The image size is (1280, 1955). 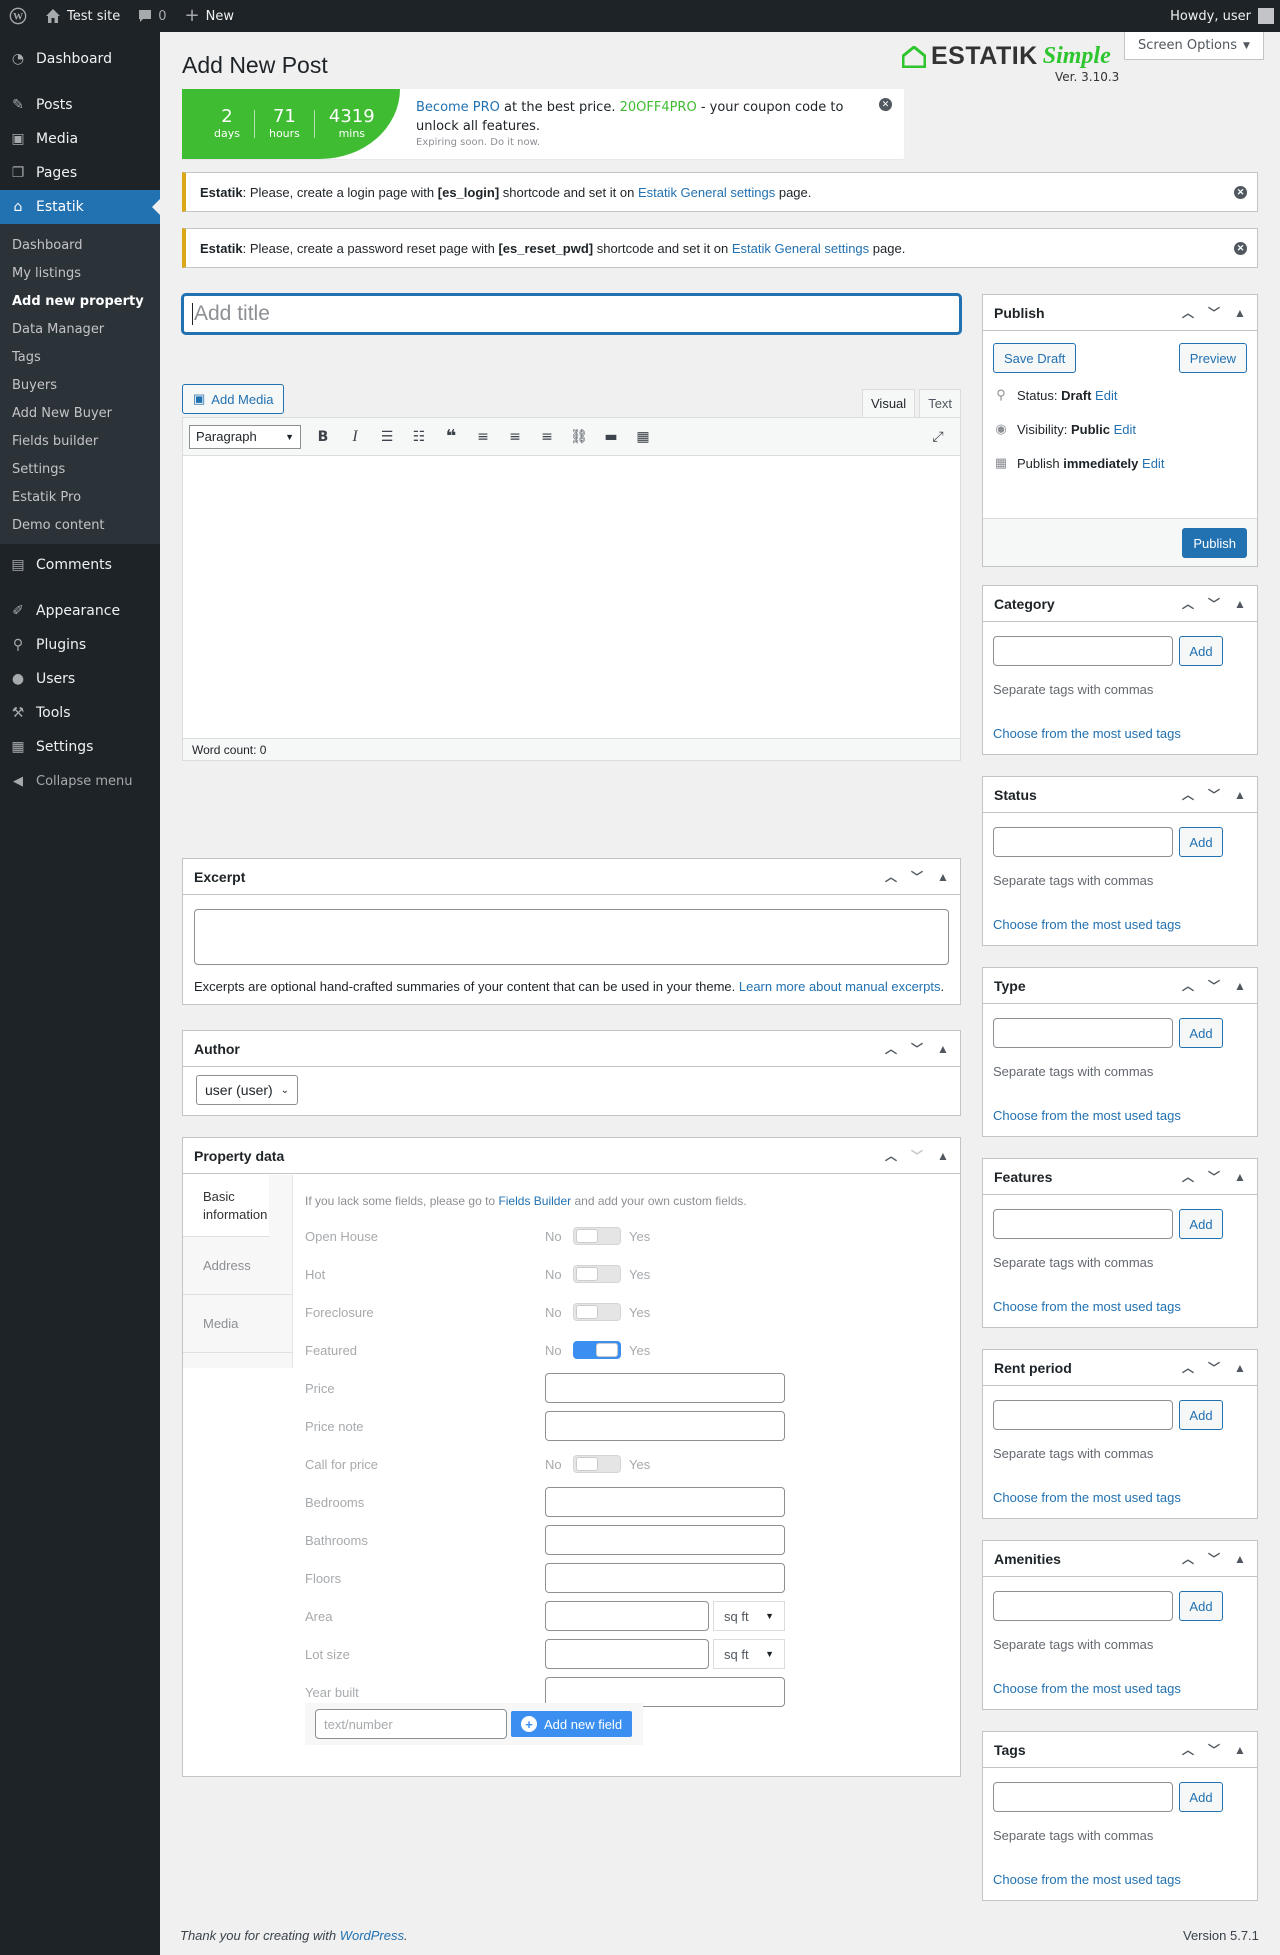 What do you see at coordinates (458, 107) in the screenshot?
I see `become-pro-link: Become PRO` at bounding box center [458, 107].